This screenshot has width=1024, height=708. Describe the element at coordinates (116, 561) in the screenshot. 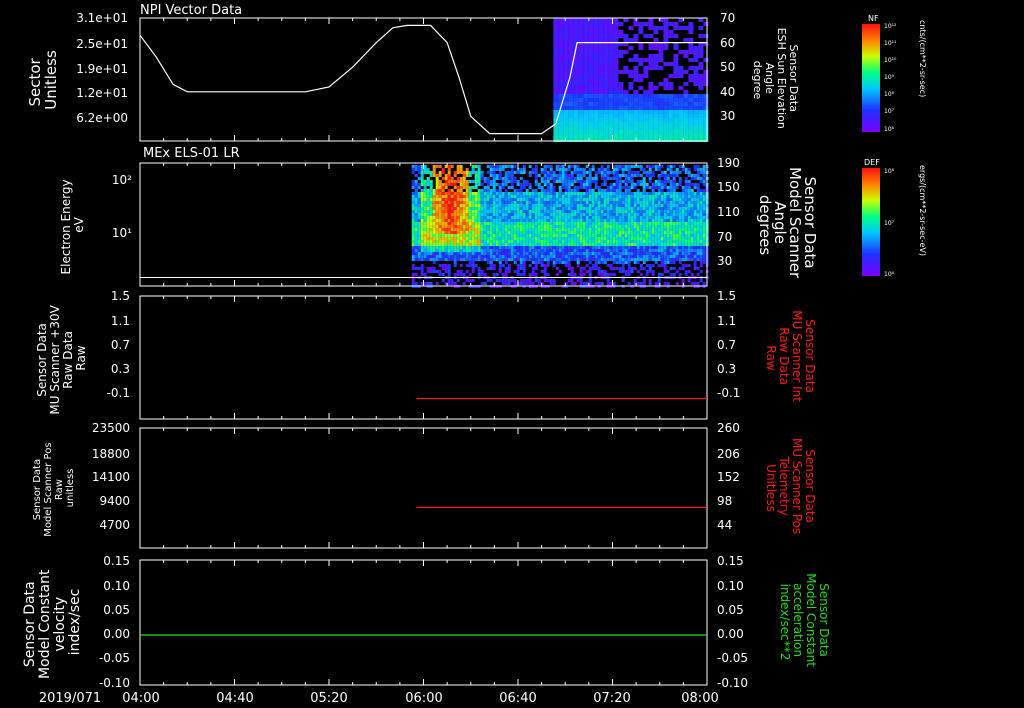

I see `p5-ytick-left-0: 0.15` at that location.